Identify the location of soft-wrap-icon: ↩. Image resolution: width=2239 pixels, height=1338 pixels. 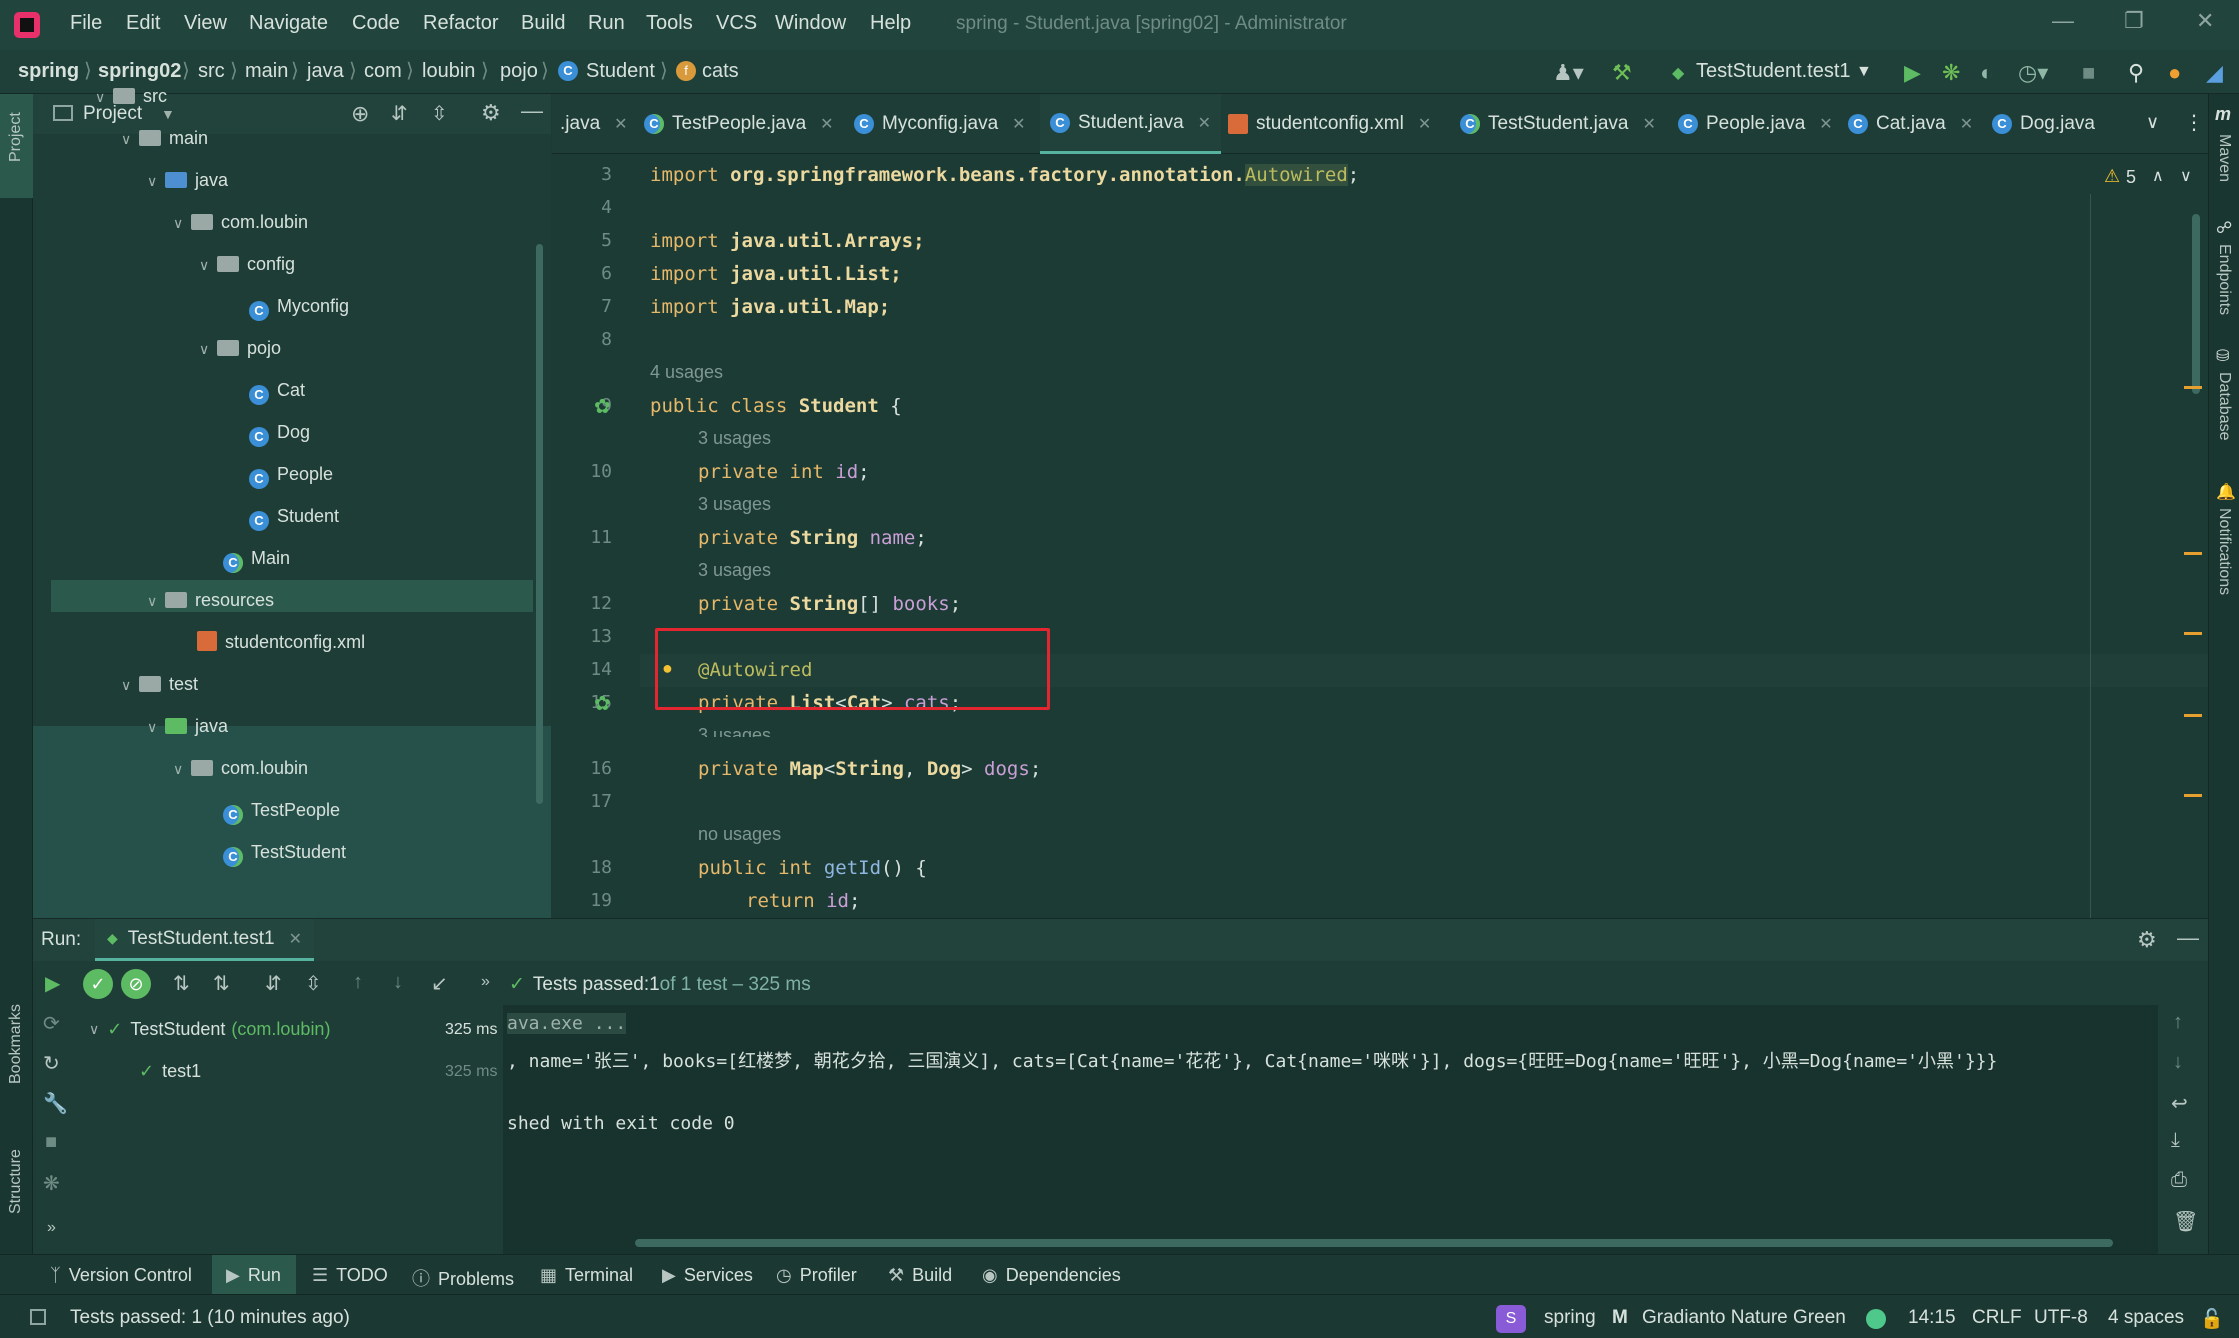
(2179, 1103).